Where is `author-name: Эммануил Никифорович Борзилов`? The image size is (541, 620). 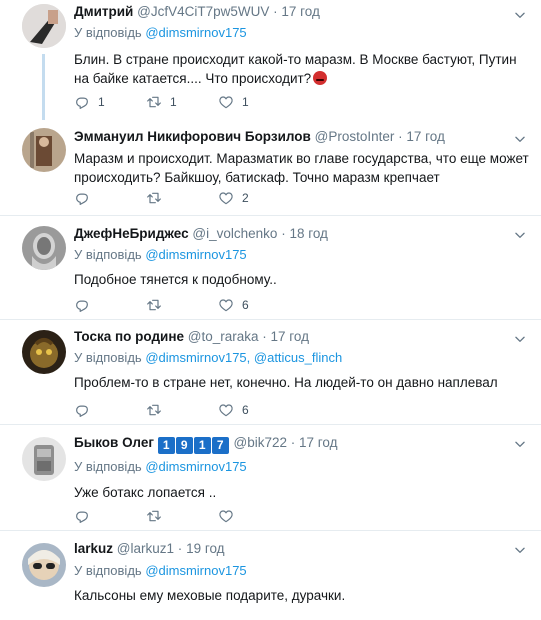 author-name: Эммануил Никифорович Борзилов is located at coordinates (192, 136).